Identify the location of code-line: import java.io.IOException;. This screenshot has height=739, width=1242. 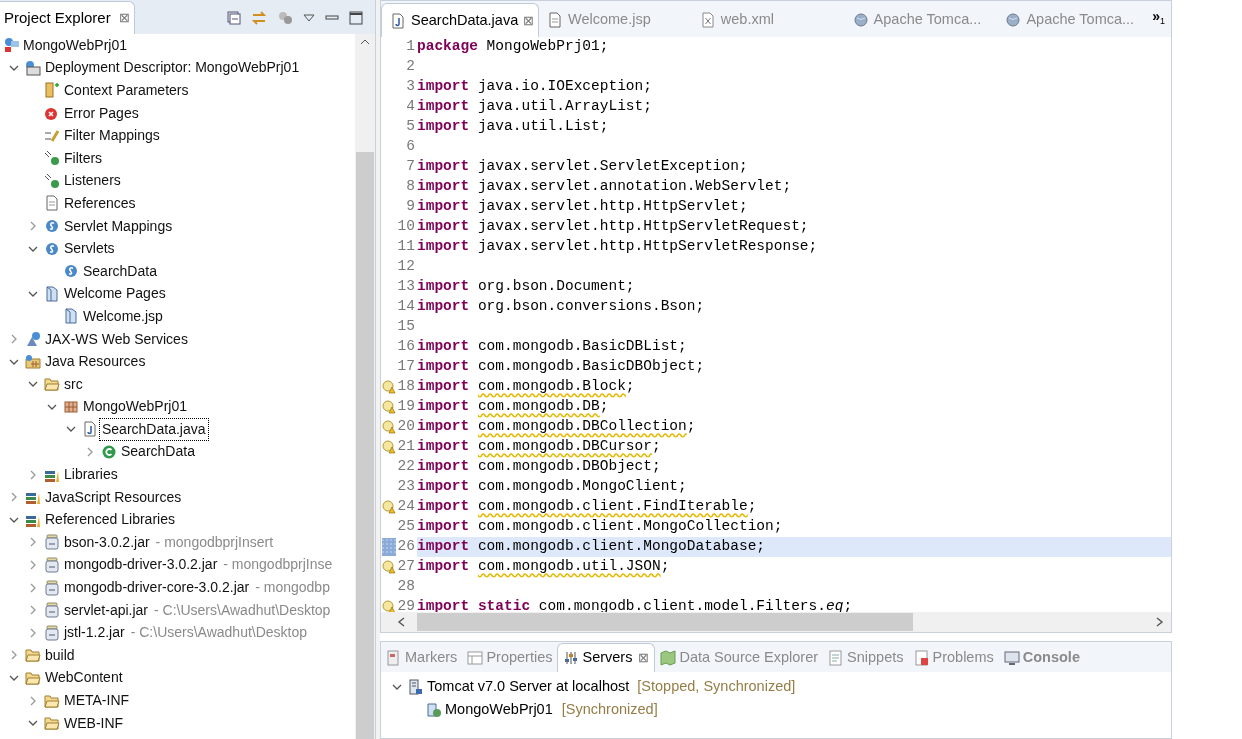
(535, 87).